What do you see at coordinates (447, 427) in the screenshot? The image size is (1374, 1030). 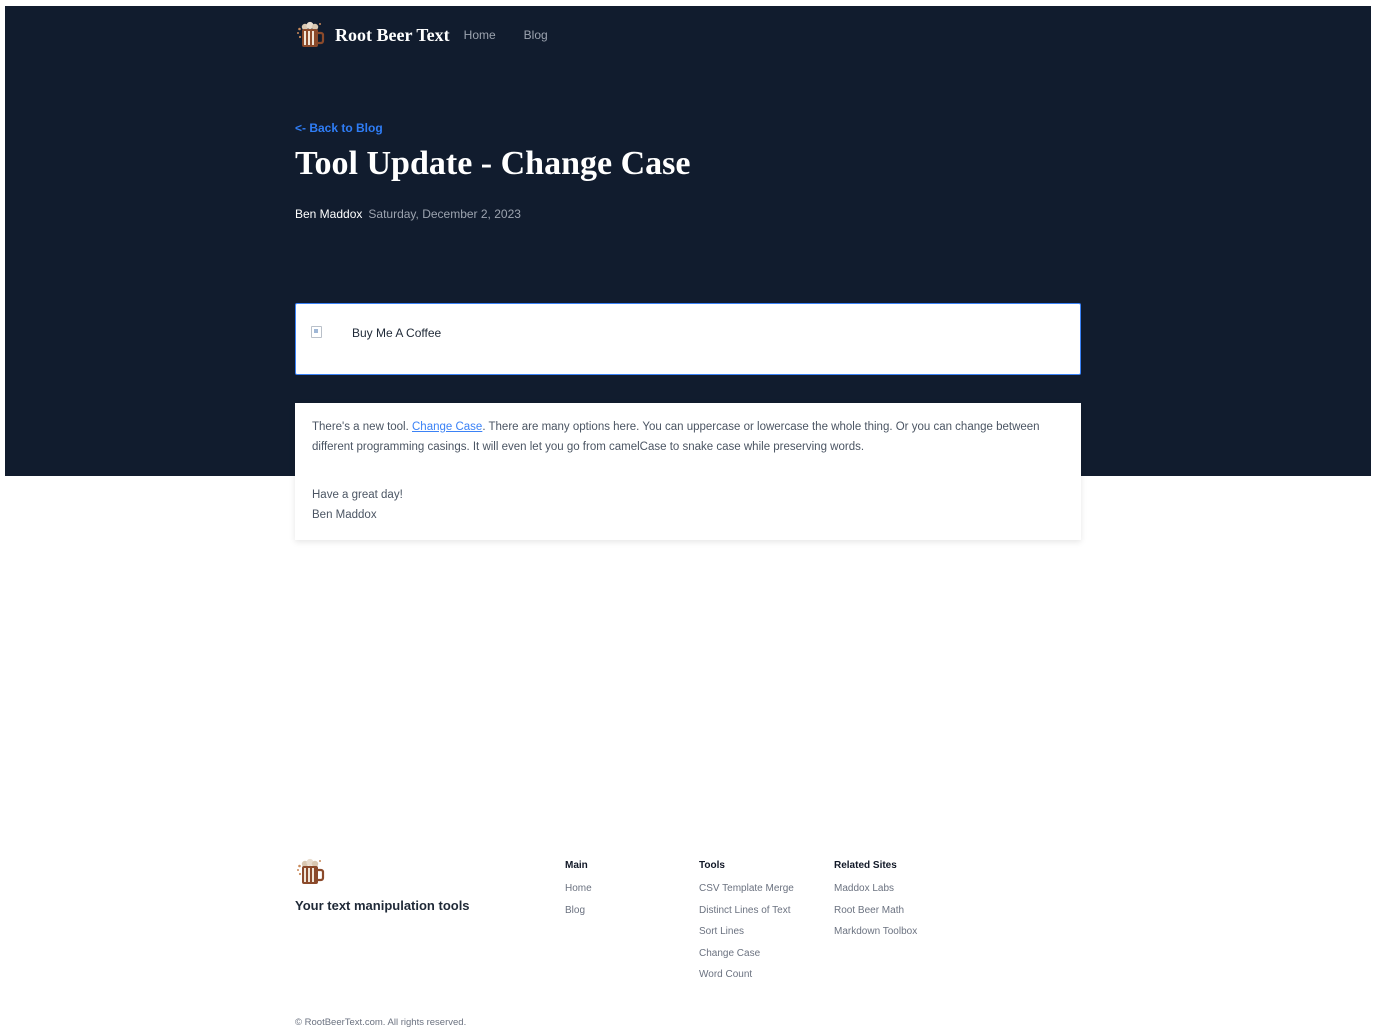 I see `change-case-link: Change Case` at bounding box center [447, 427].